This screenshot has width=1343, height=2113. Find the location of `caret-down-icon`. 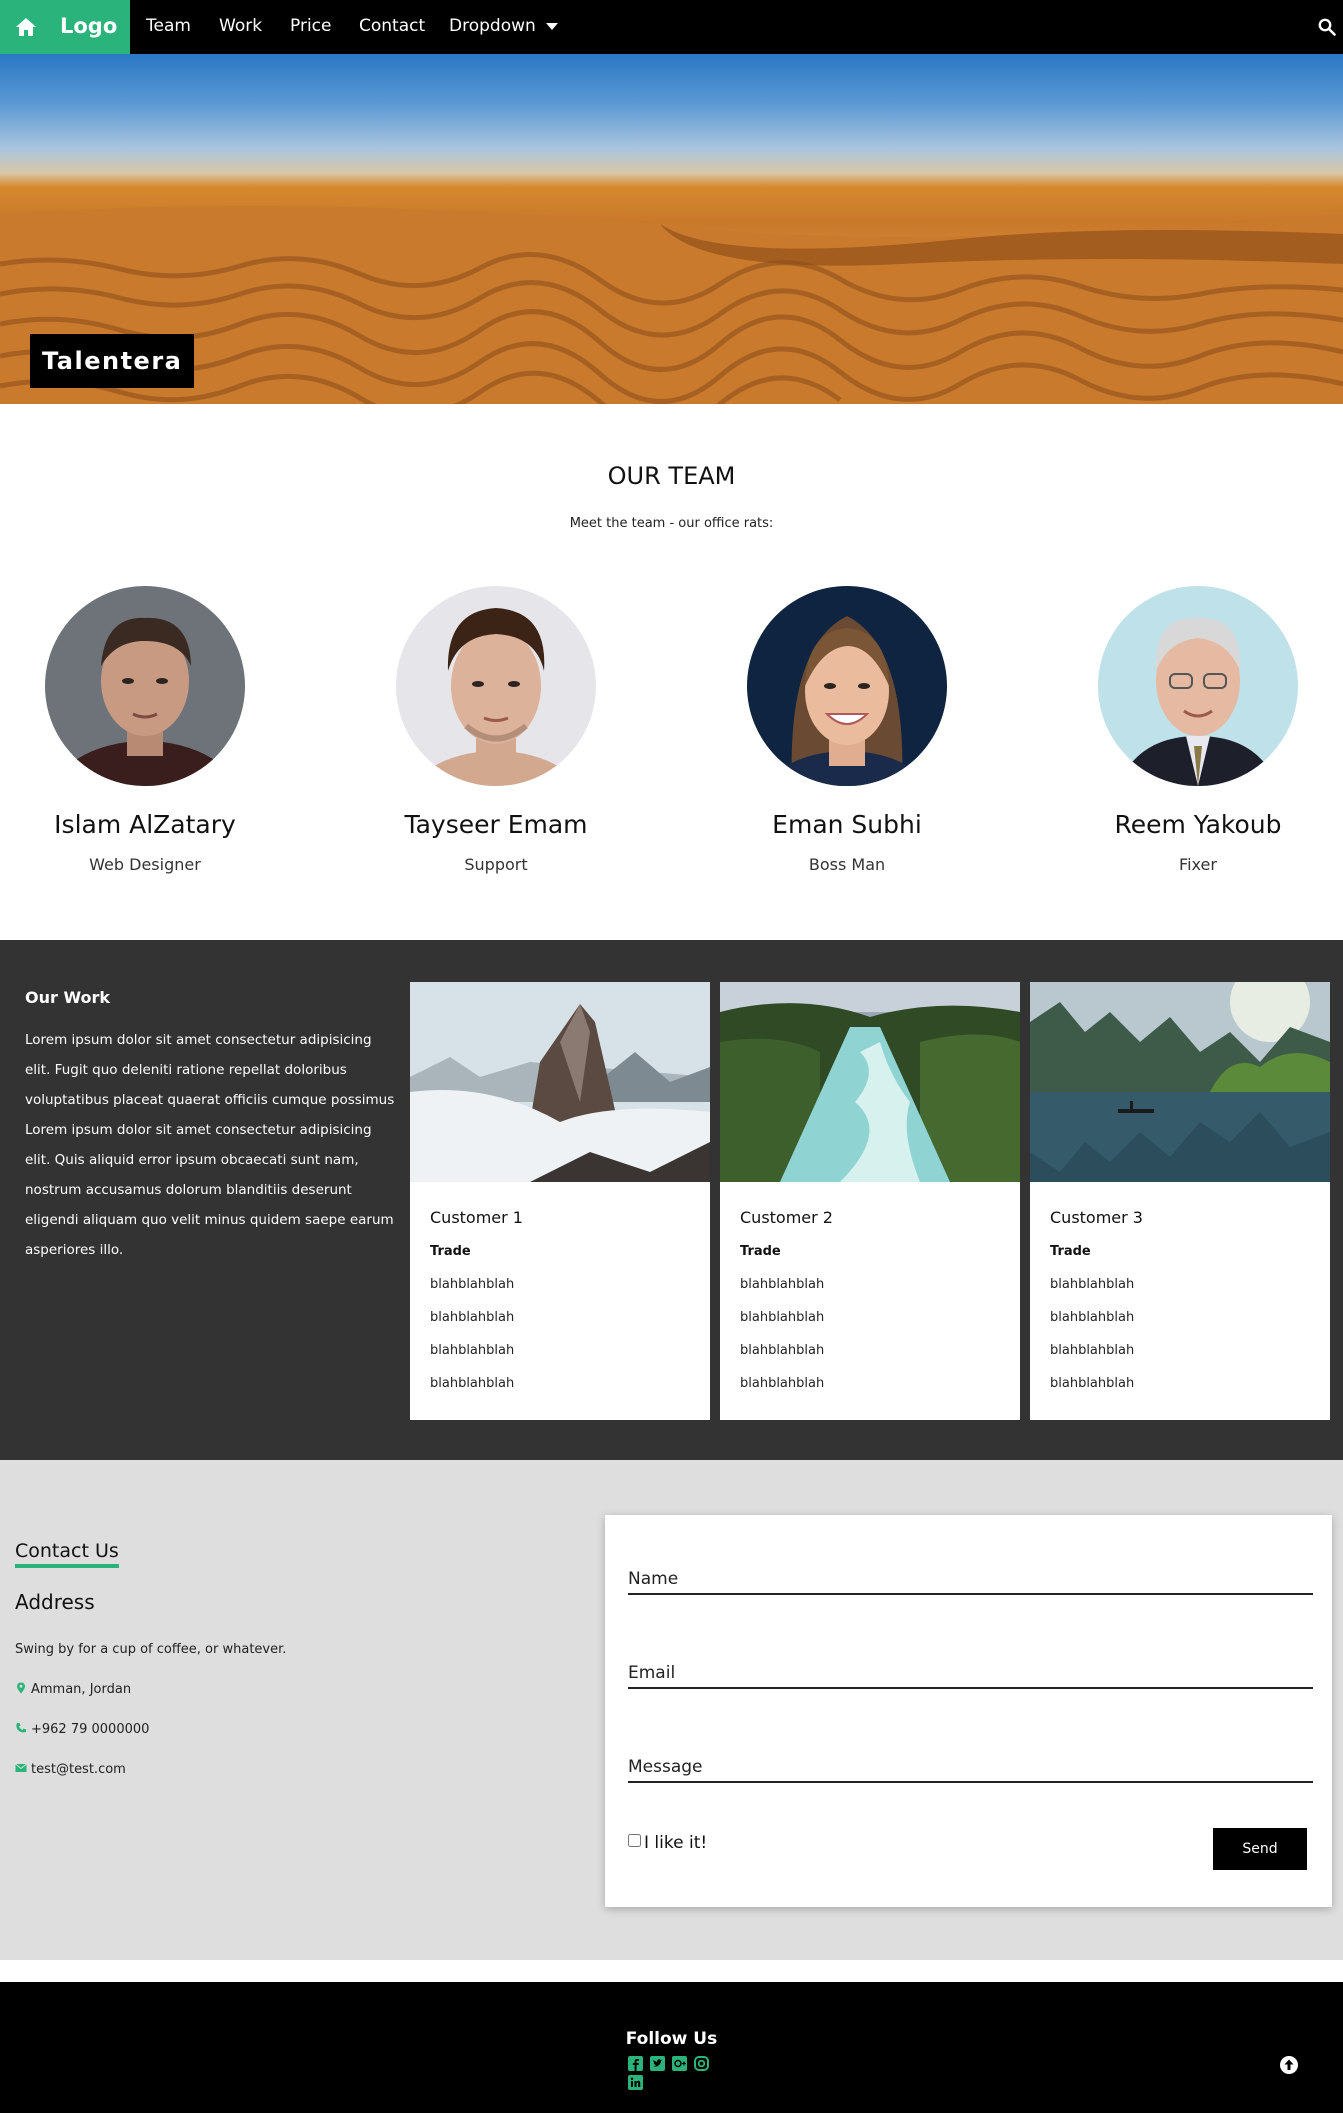

caret-down-icon is located at coordinates (551, 26).